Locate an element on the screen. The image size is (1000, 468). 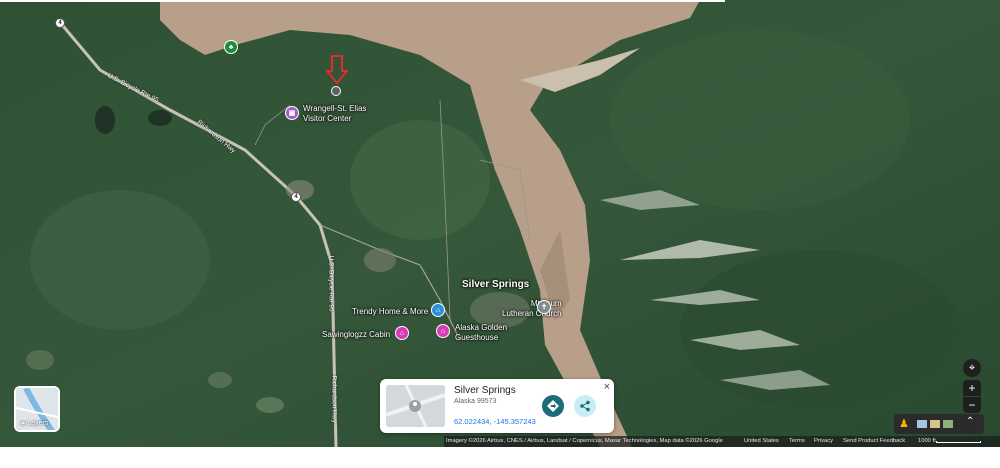
layers-stack-icon: ◈ is located at coordinates (23, 423).